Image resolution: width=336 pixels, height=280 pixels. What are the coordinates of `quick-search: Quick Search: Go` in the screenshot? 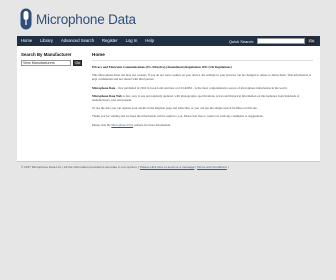 It's located at (274, 41).